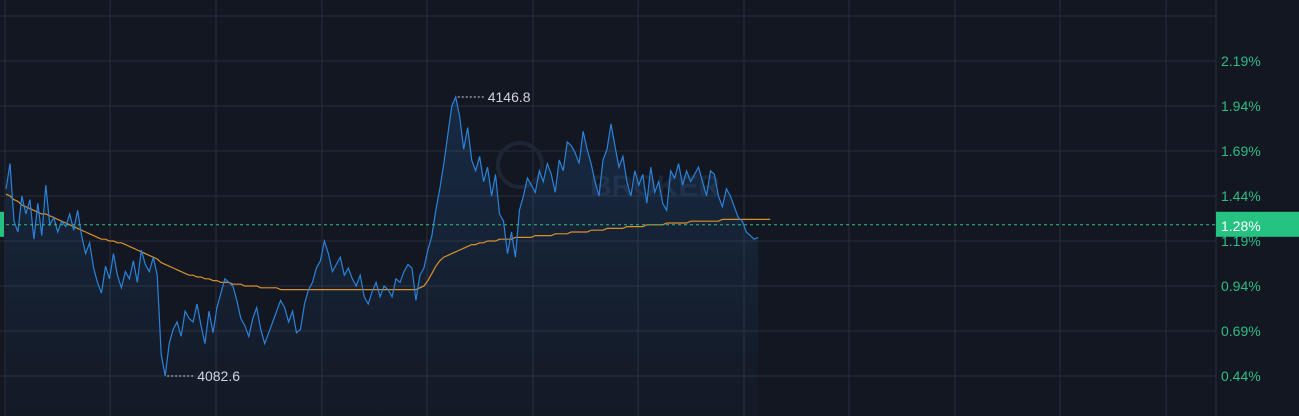  Describe the element at coordinates (1241, 151) in the screenshot. I see `y-tick-label: 1.69%` at that location.